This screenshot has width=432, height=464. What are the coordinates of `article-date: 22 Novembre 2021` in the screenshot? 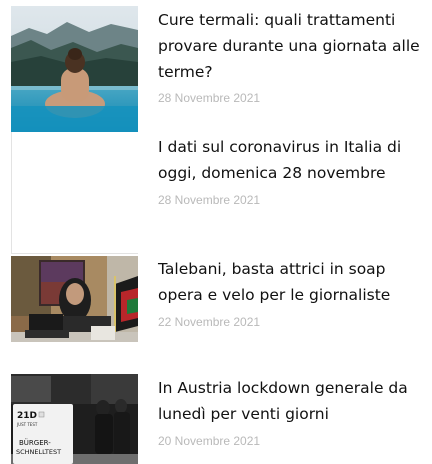 It's located at (209, 322).